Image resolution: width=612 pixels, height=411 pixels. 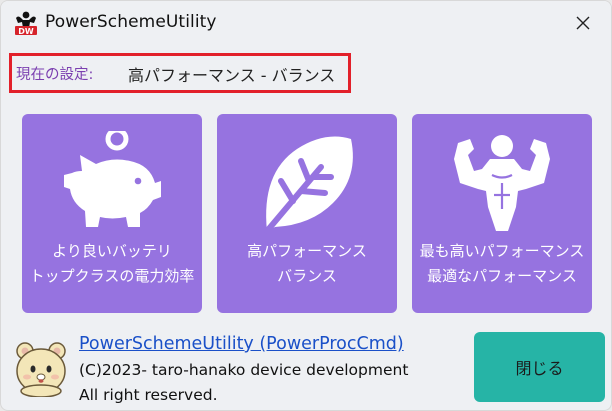 I want to click on titlebar-close-button, so click(x=583, y=23).